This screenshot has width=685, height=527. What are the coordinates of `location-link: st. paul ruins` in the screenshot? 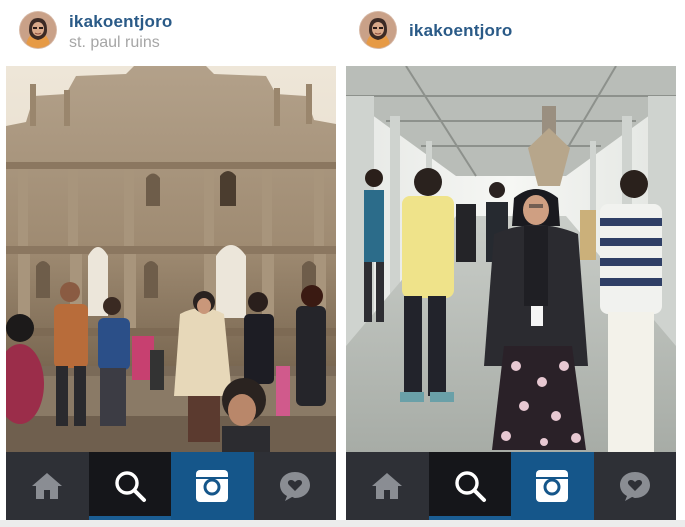 It's located at (114, 43).